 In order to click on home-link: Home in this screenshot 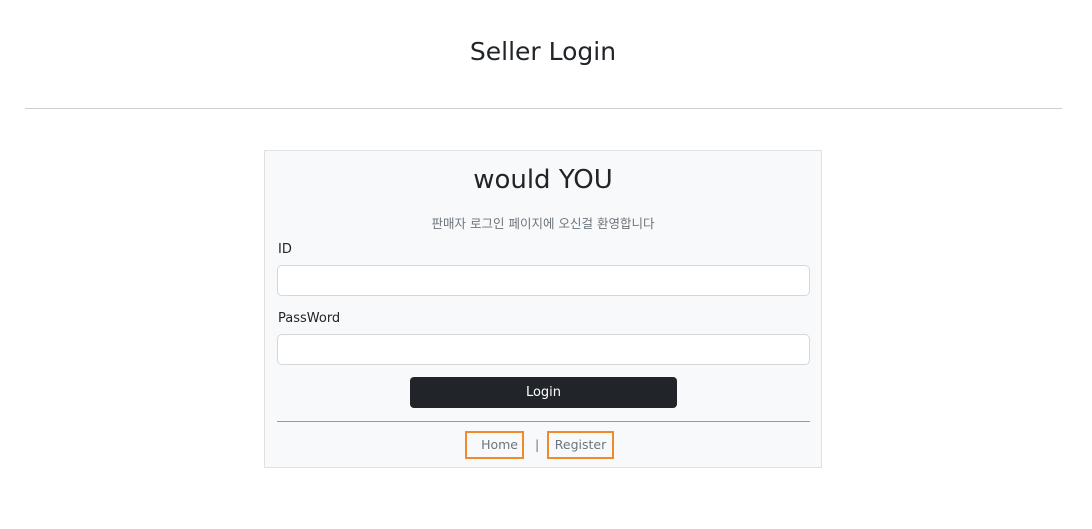, I will do `click(494, 445)`.